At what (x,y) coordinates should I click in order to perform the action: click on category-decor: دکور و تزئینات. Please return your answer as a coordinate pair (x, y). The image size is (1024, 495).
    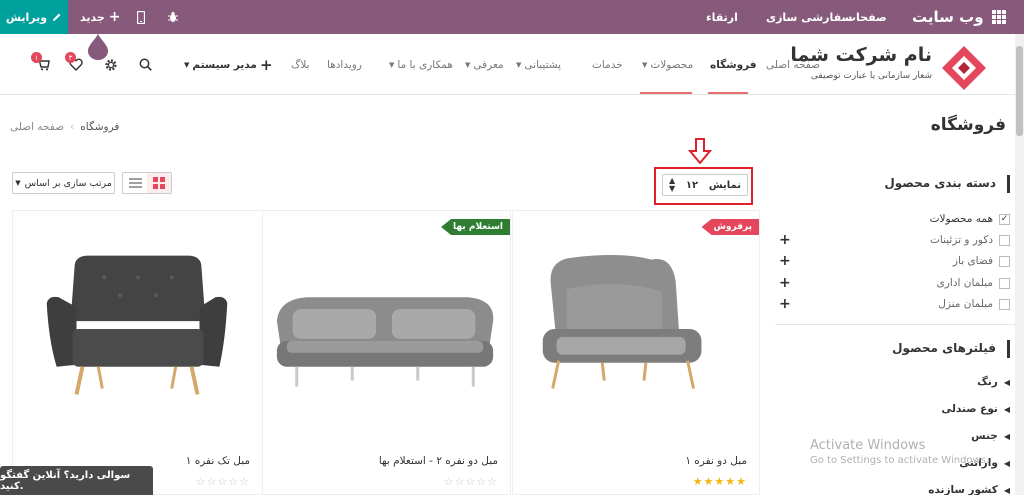
    Looking at the image, I should click on (970, 240).